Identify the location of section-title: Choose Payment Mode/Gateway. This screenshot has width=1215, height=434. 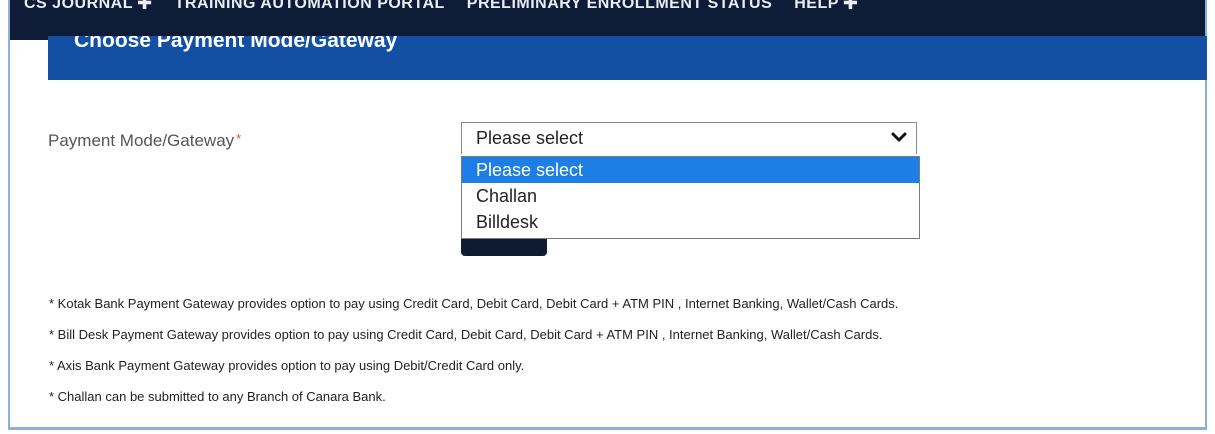
(236, 44).